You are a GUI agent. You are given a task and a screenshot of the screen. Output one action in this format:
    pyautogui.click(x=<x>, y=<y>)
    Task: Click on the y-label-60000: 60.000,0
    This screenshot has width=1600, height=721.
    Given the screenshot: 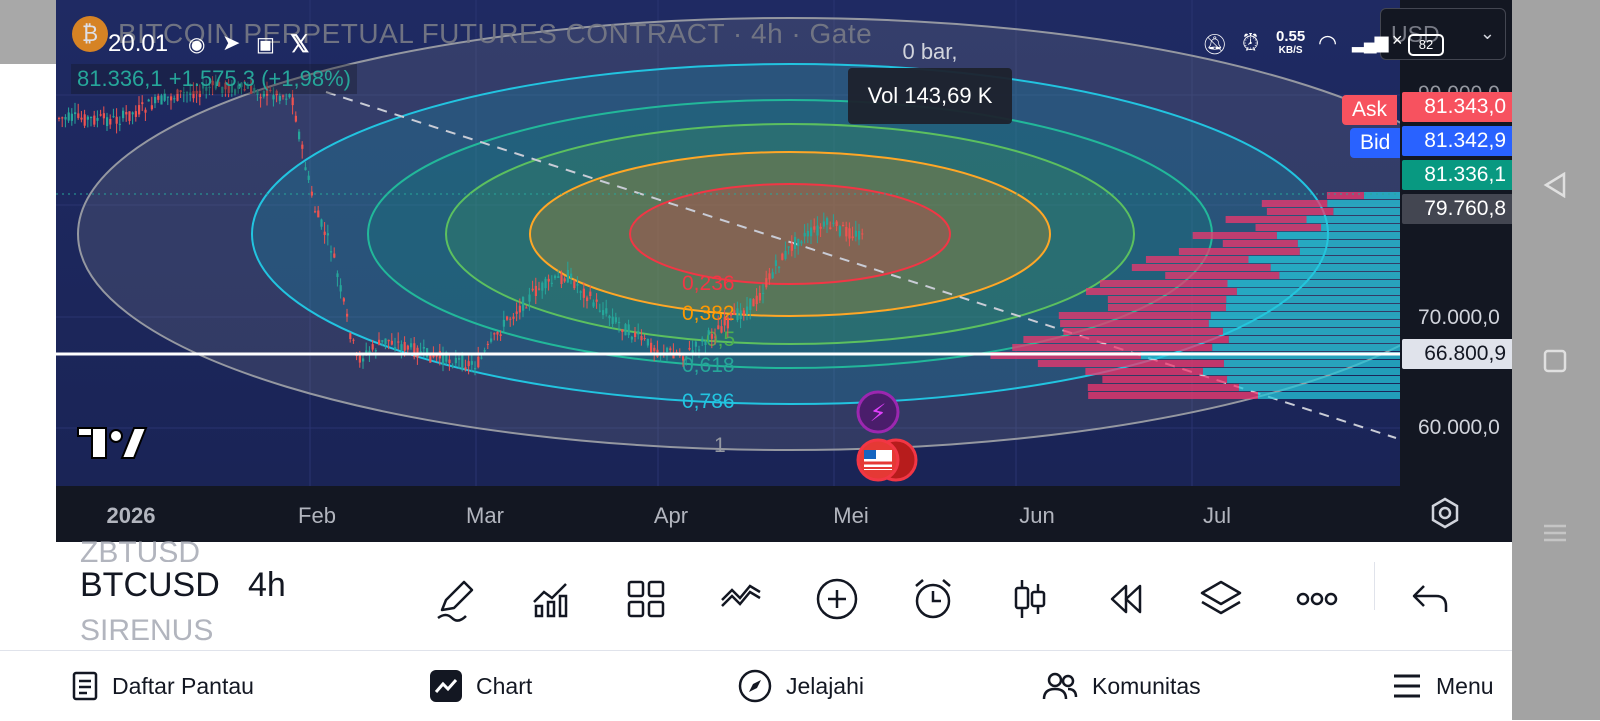 What is the action you would take?
    pyautogui.click(x=1459, y=427)
    